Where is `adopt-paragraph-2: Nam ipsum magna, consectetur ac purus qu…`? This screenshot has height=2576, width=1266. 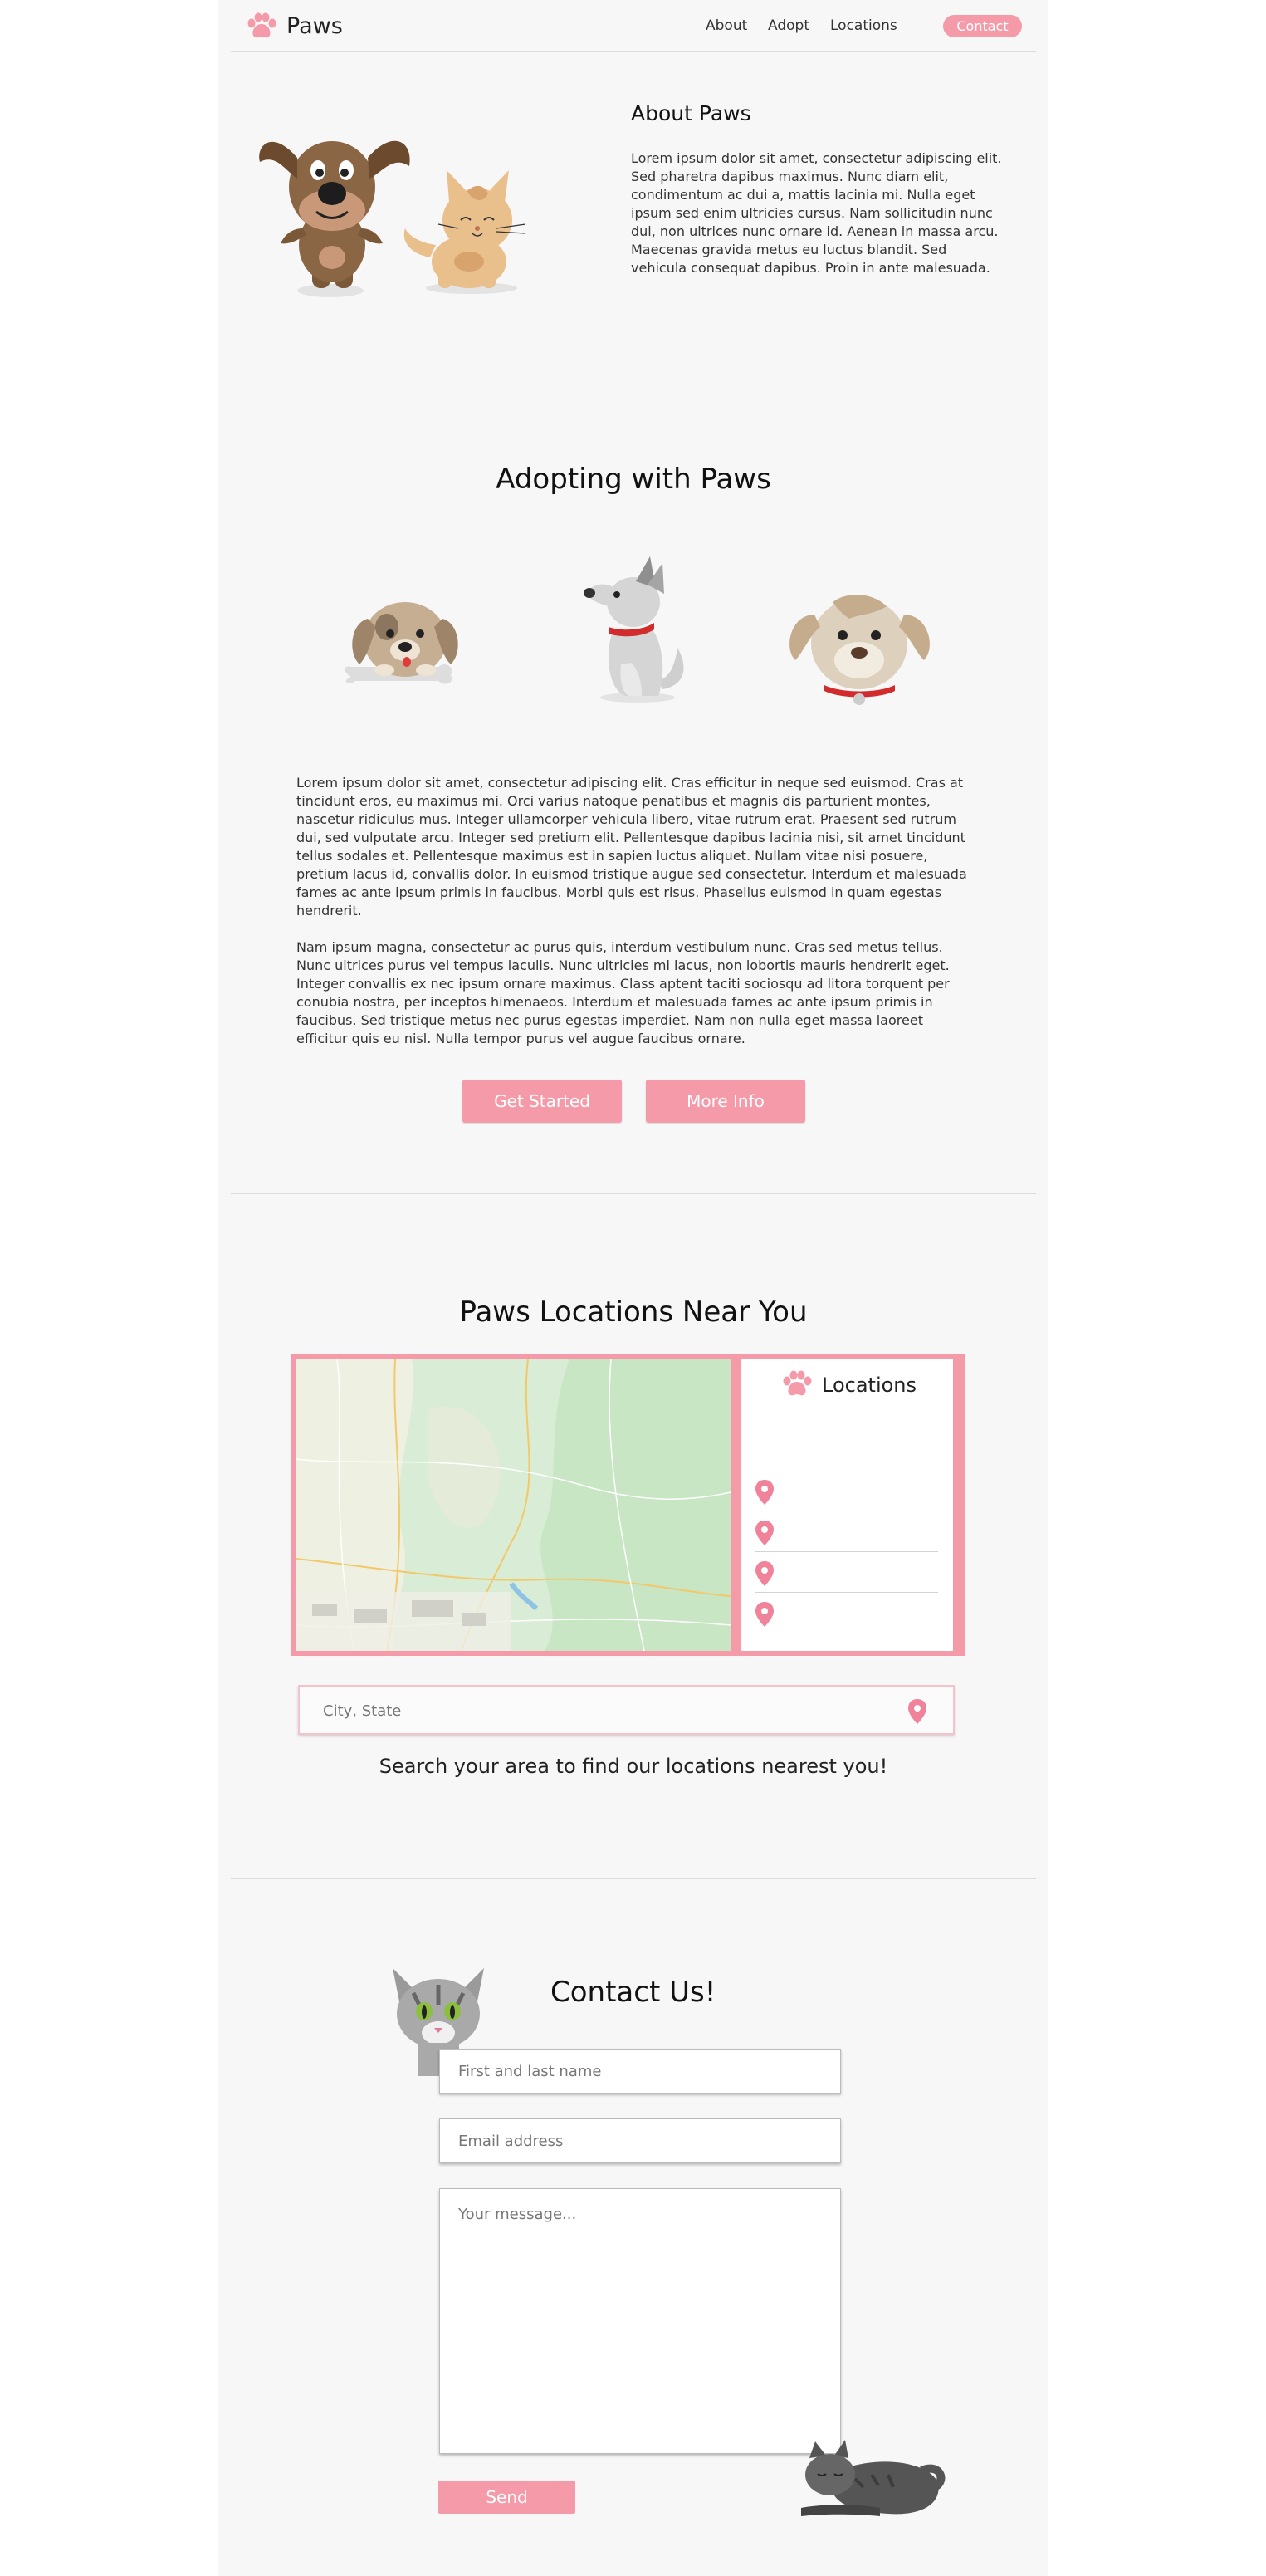
adopt-paragraph-2: Nam ipsum magna, consectetur ac purus qu… is located at coordinates (623, 993).